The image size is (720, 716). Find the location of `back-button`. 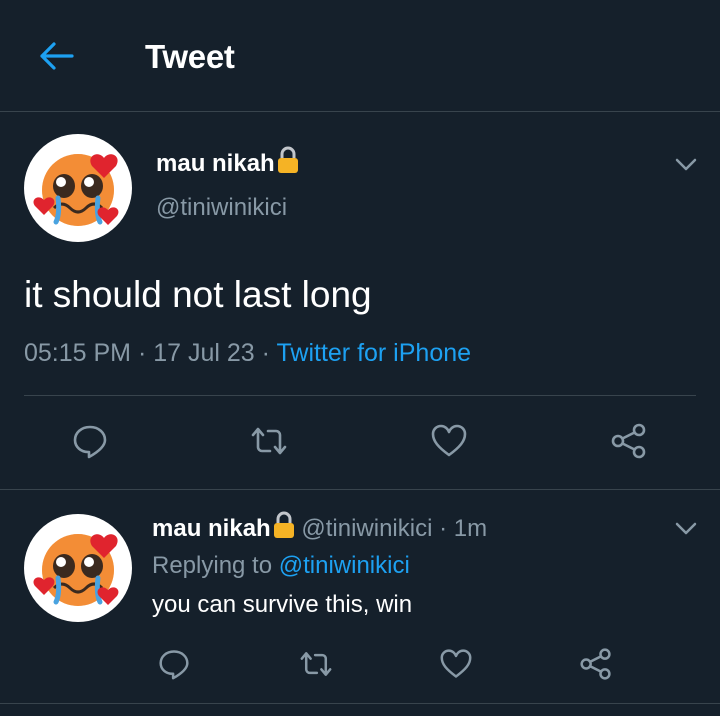

back-button is located at coordinates (56, 56).